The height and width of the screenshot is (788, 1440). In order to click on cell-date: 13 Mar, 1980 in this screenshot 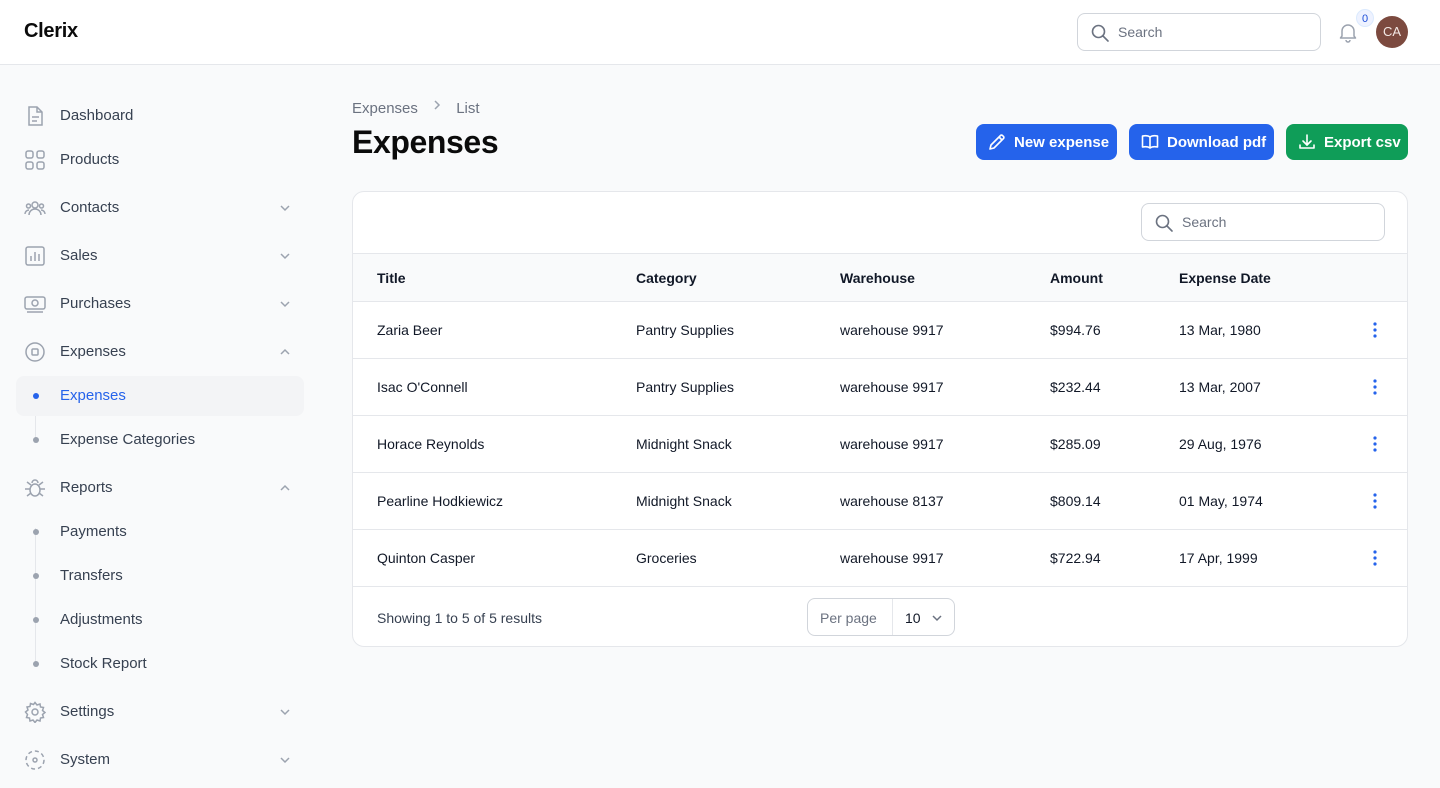, I will do `click(1220, 330)`.